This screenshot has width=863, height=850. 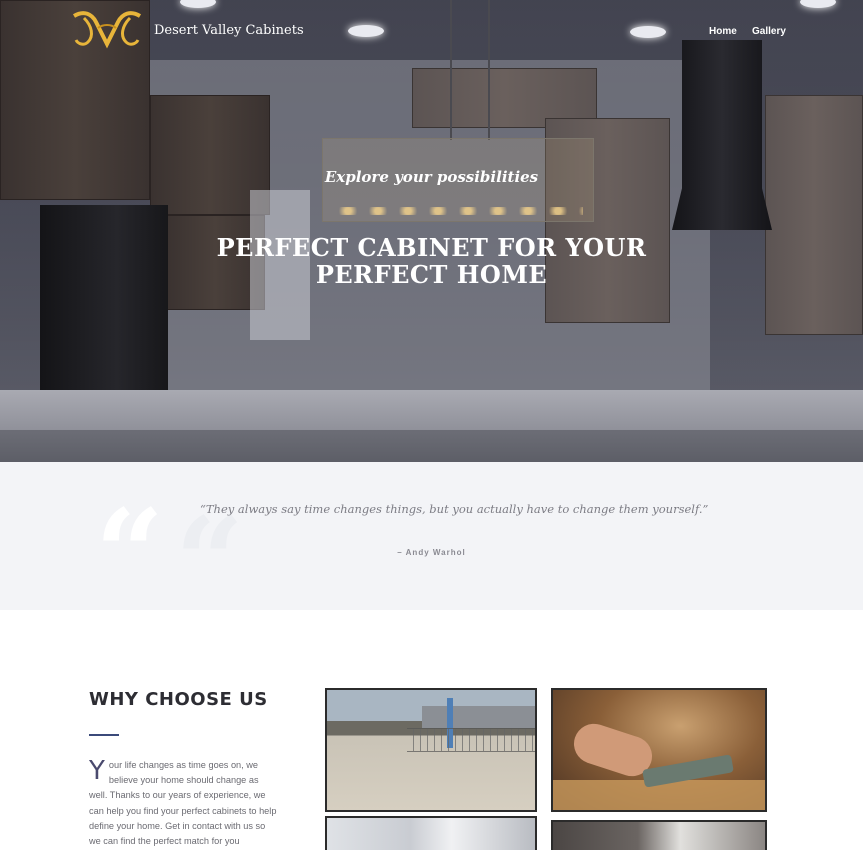 What do you see at coordinates (723, 31) in the screenshot?
I see `nav-home-link: Home` at bounding box center [723, 31].